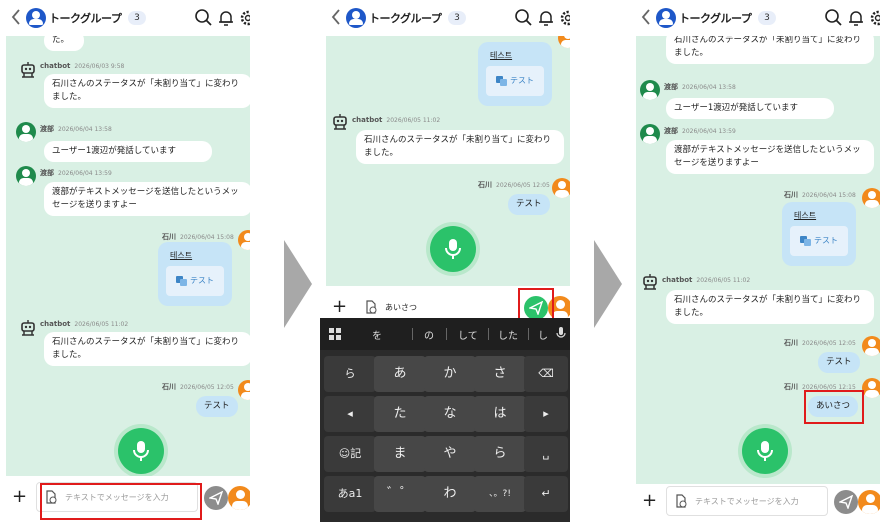 The height and width of the screenshot is (522, 880). What do you see at coordinates (546, 454) in the screenshot?
I see `space-key: ␣` at bounding box center [546, 454].